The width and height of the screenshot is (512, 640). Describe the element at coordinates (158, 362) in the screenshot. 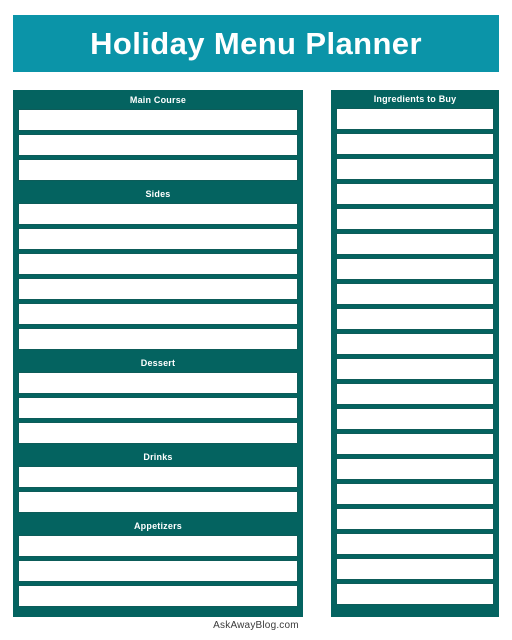

I see `section-header-dessert: Dessert` at that location.